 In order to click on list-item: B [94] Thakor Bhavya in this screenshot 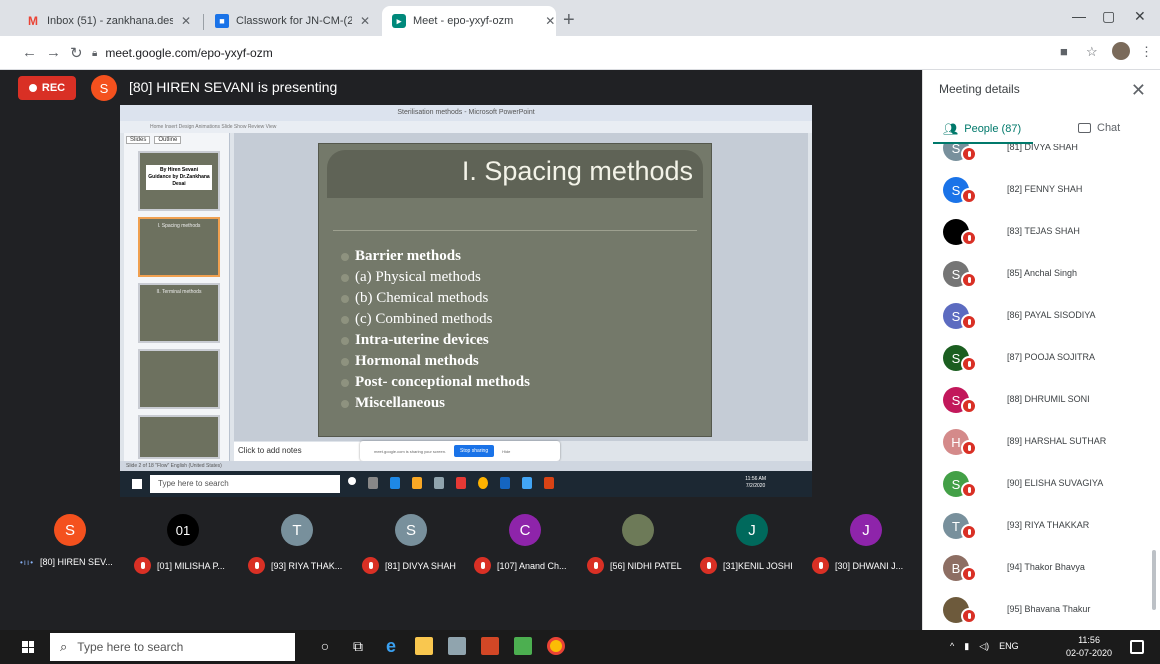, I will do `click(1041, 573)`.